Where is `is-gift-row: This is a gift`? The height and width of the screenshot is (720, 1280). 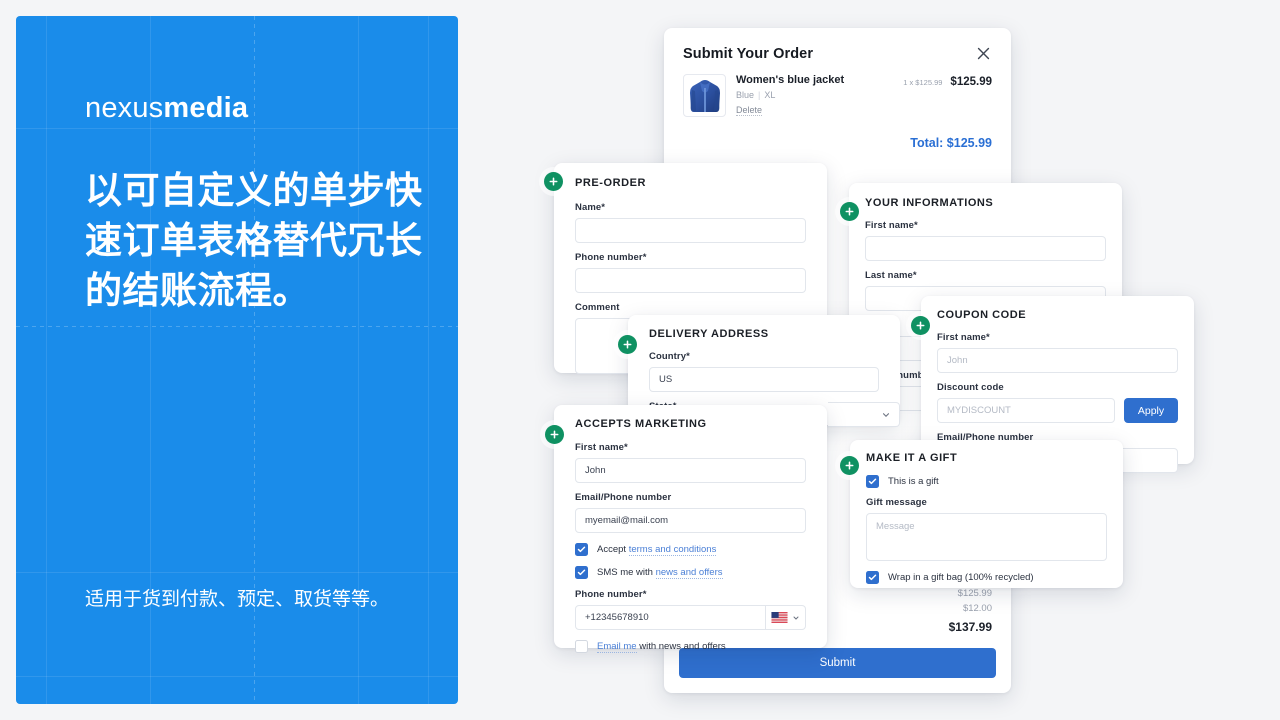
is-gift-row: This is a gift is located at coordinates (986, 481).